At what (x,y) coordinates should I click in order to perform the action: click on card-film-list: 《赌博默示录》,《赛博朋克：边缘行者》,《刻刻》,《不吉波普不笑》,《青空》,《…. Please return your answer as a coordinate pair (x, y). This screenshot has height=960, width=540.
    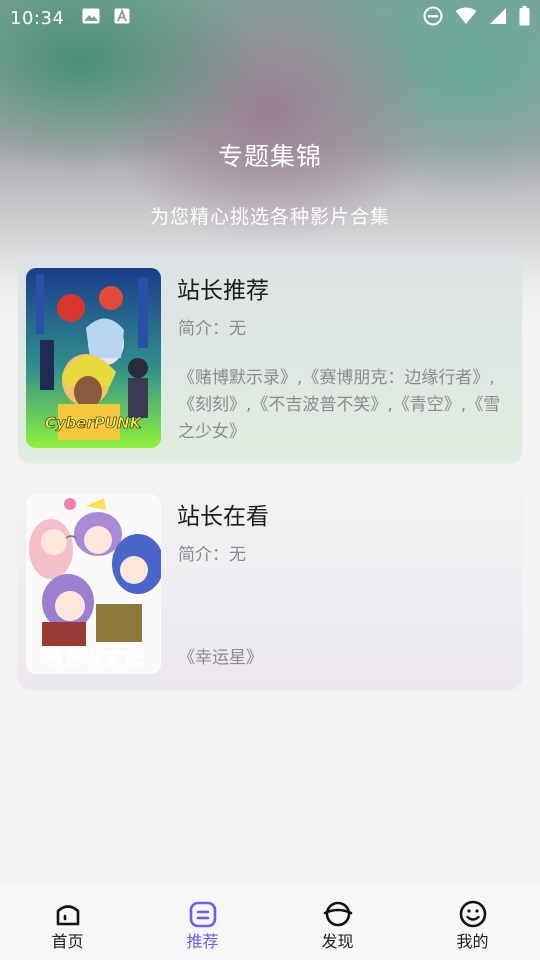
    Looking at the image, I should click on (339, 405).